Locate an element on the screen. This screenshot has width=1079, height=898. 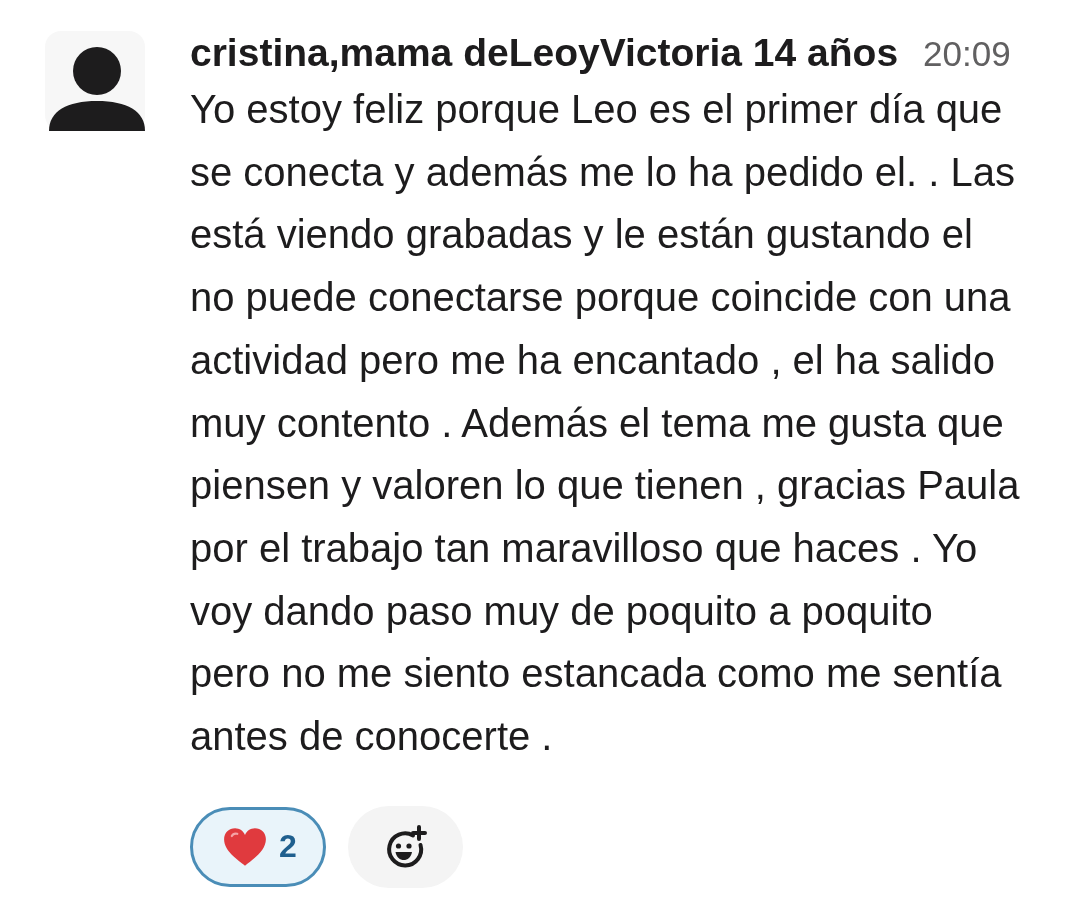
sender-name: cristina,mama deLeoyVictoria 14 años is located at coordinates (544, 53).